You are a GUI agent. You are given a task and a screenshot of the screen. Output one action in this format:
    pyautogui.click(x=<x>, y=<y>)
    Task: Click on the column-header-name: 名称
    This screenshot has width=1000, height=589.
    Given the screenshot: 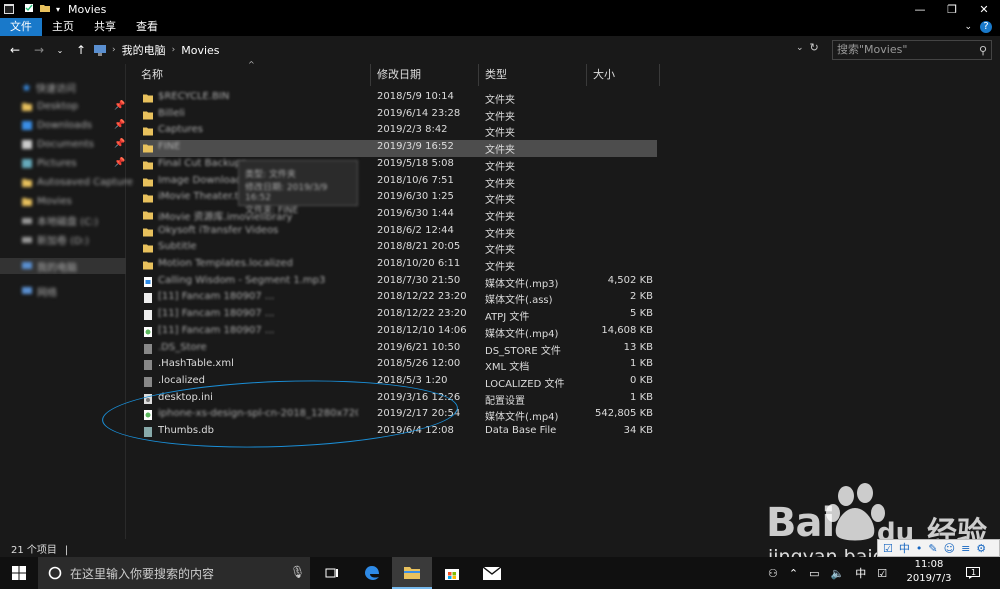 What is the action you would take?
    pyautogui.click(x=253, y=75)
    